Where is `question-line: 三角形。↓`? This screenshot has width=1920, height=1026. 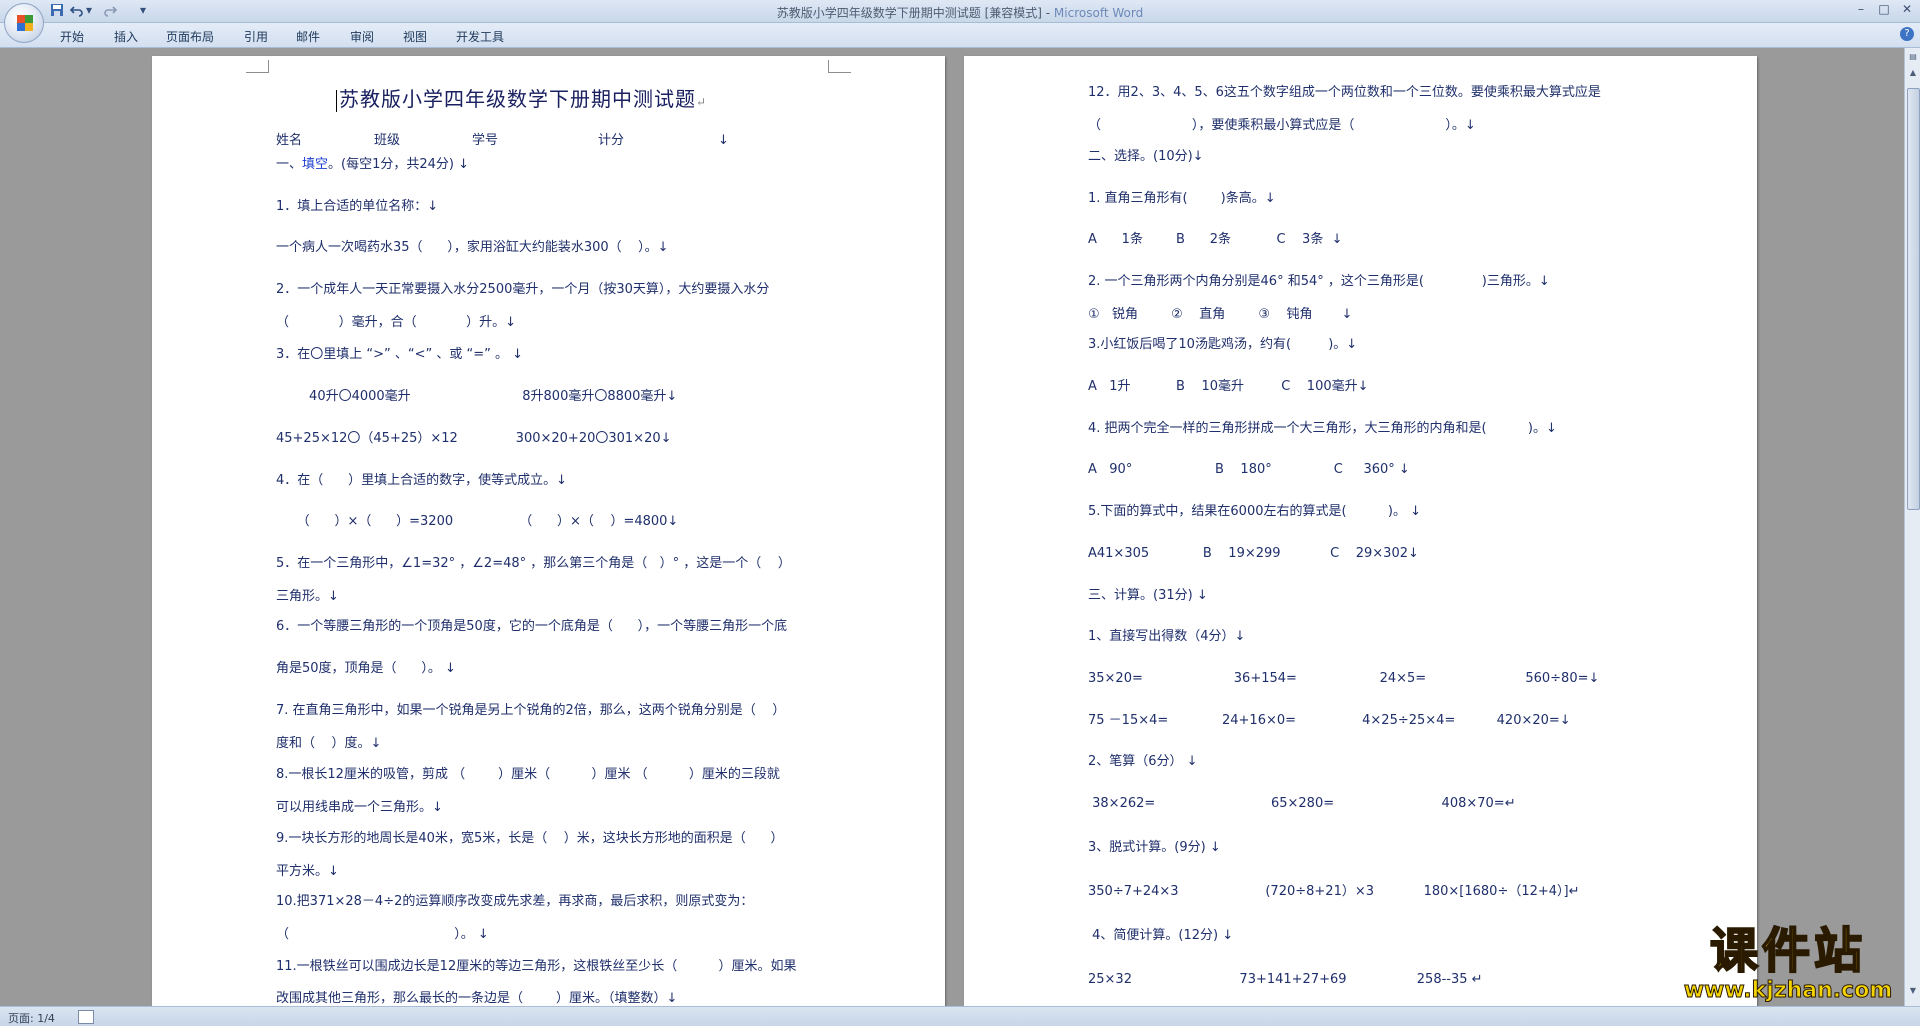
question-line: 三角形。↓ is located at coordinates (307, 596).